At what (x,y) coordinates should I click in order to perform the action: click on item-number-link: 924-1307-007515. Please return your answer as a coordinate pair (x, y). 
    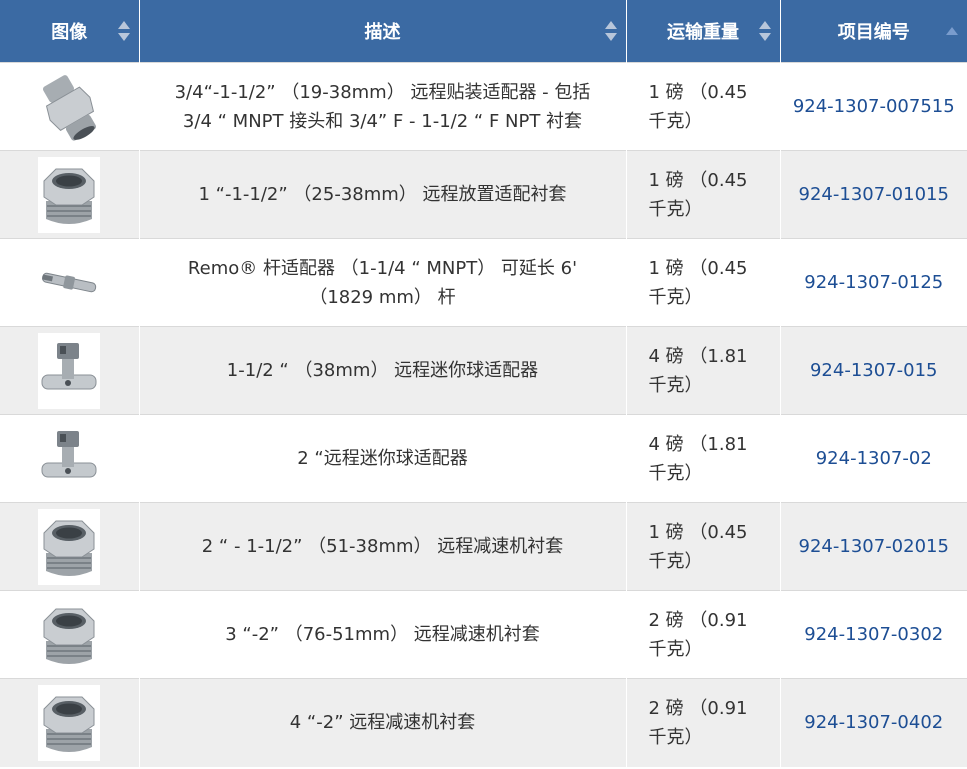
    Looking at the image, I should click on (874, 106).